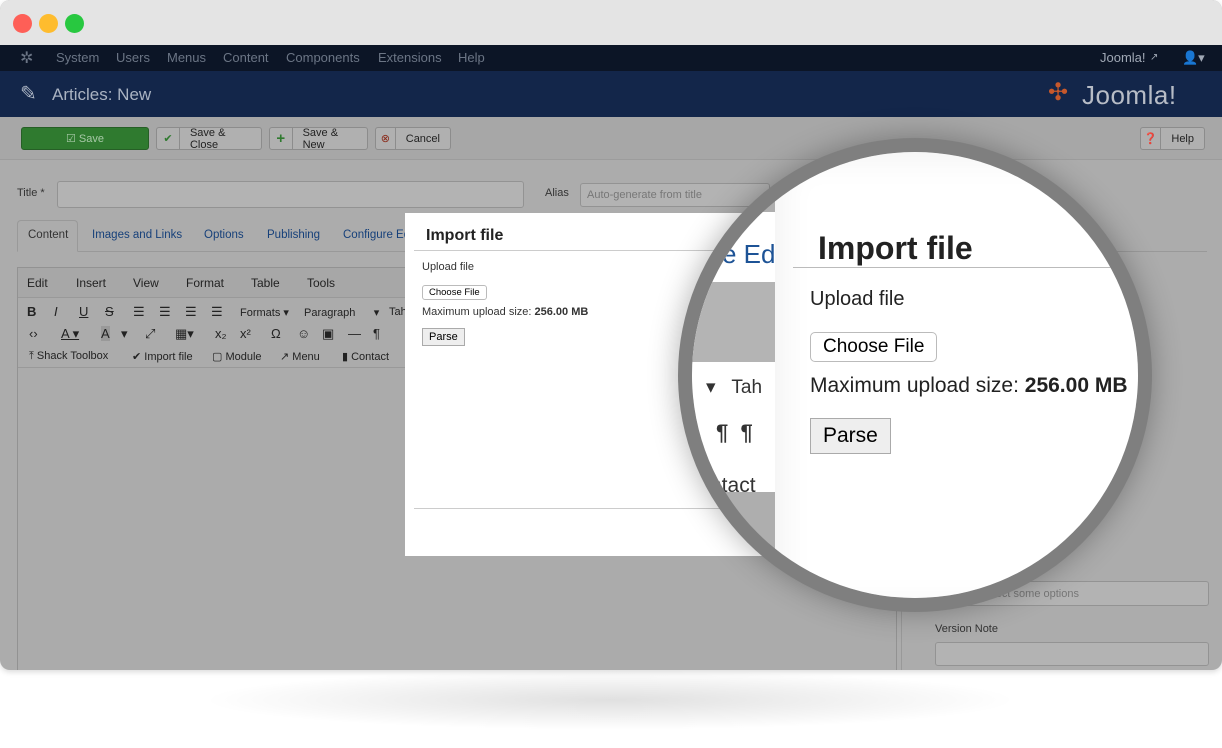  What do you see at coordinates (505, 312) in the screenshot?
I see `max-upload-size: Maximum upload size: 256.00 MB` at bounding box center [505, 312].